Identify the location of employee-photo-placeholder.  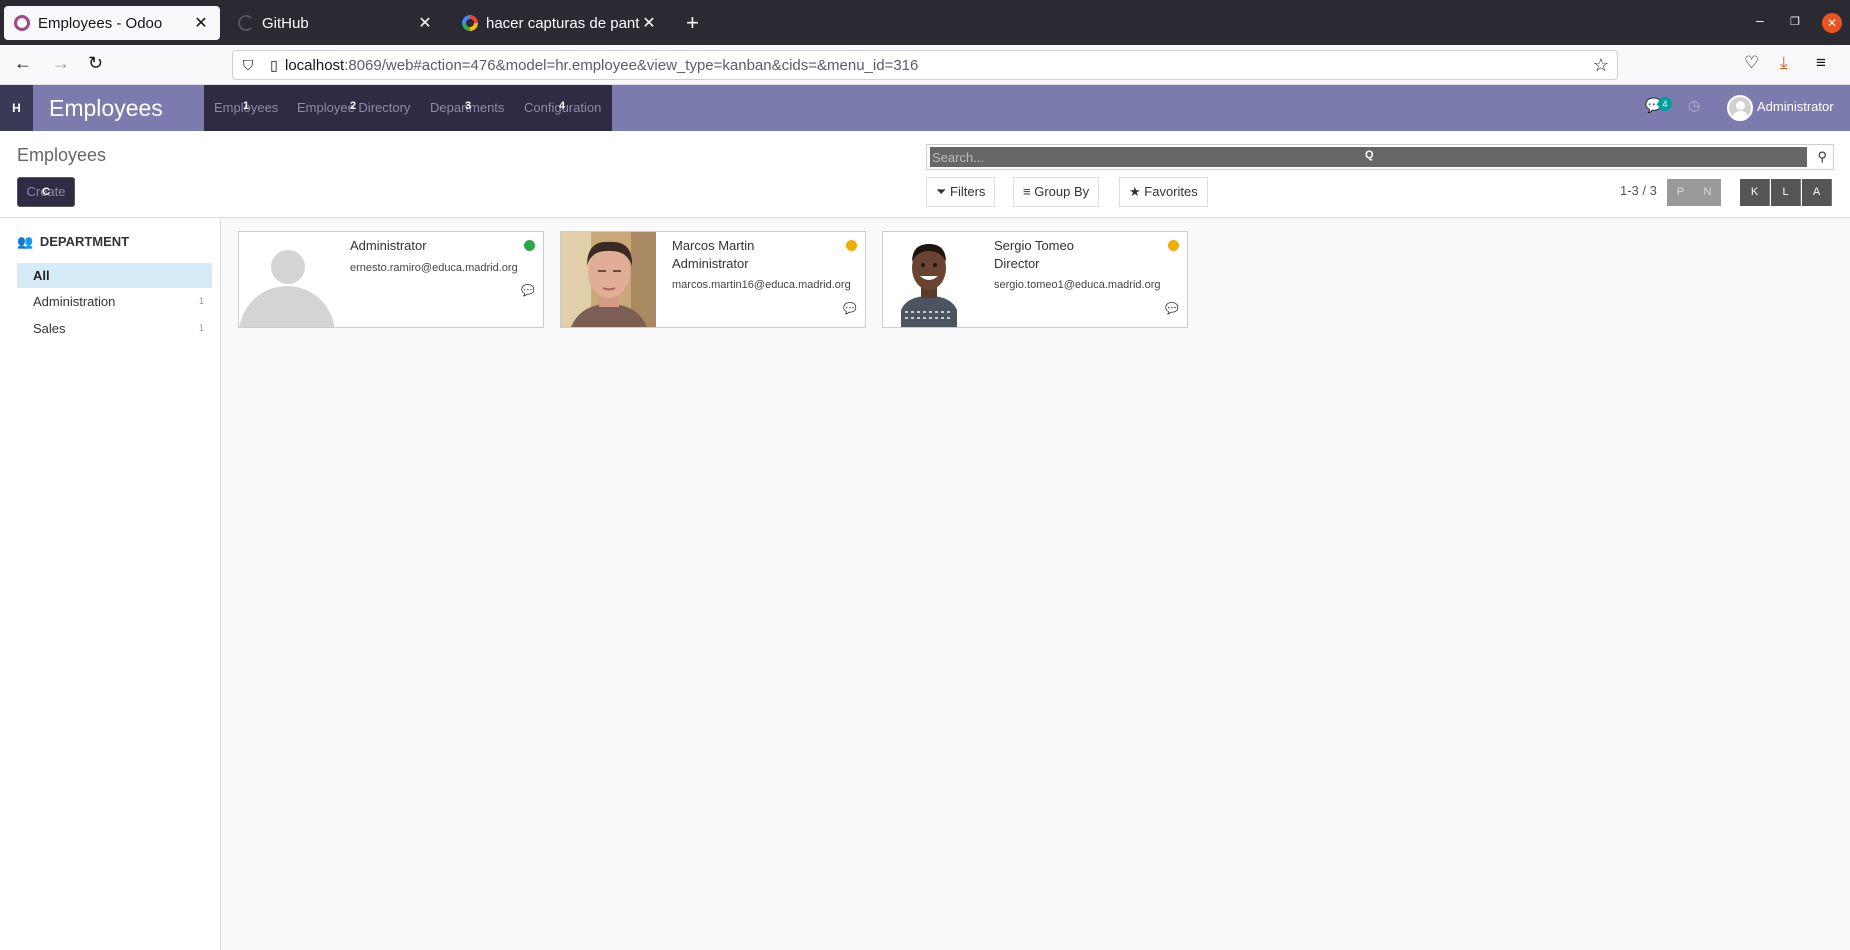
(286, 279).